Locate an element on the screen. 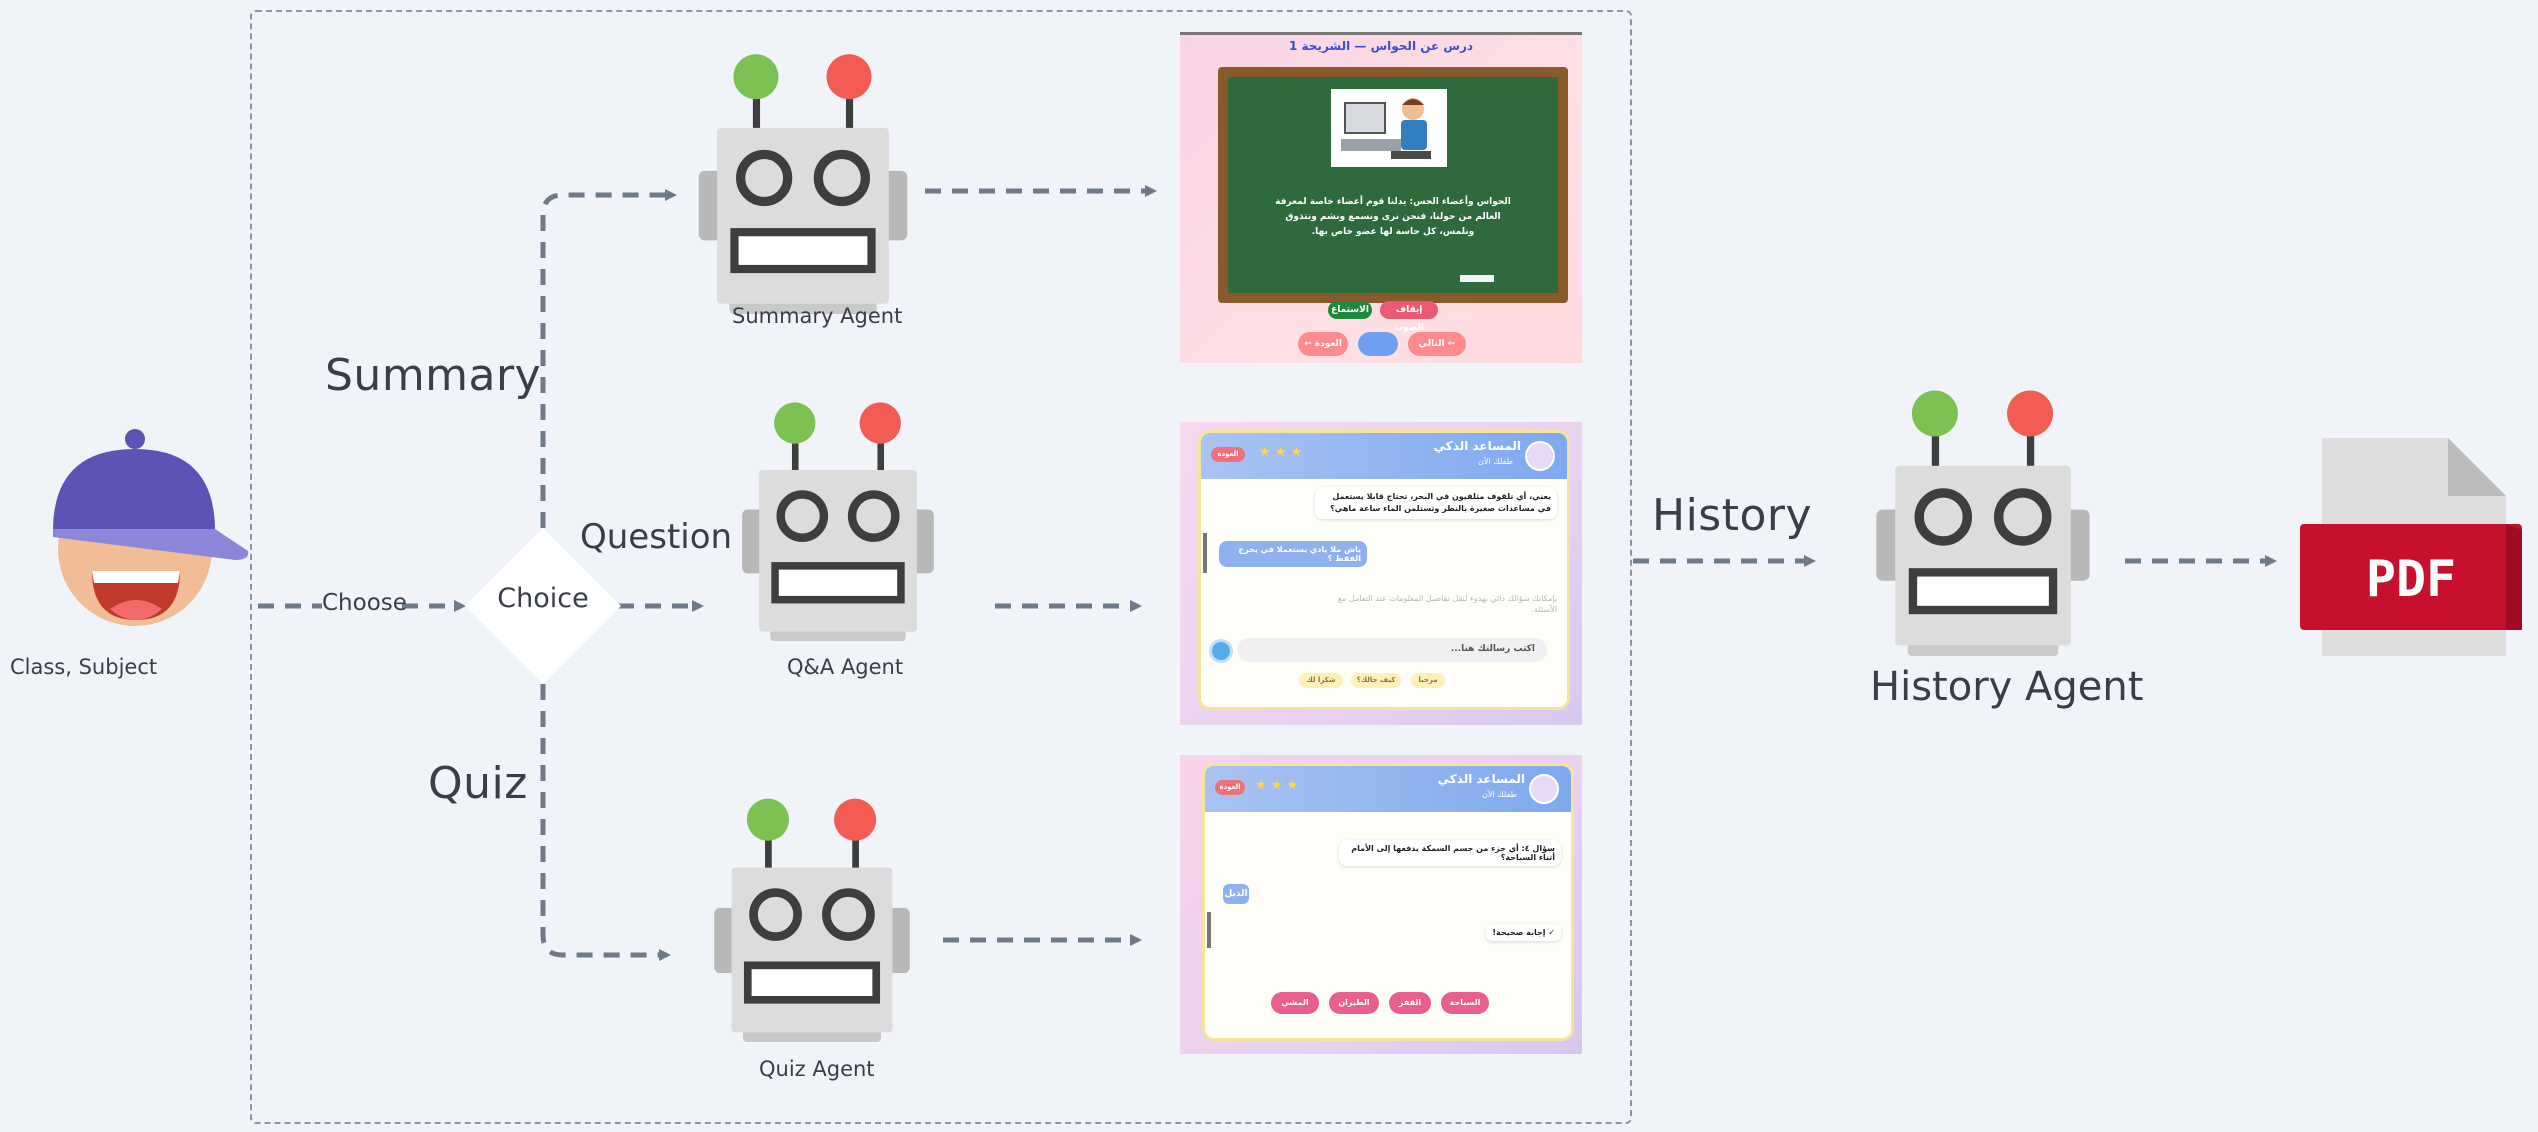  qa-agent-label: Q&A Agent is located at coordinates (845, 667).